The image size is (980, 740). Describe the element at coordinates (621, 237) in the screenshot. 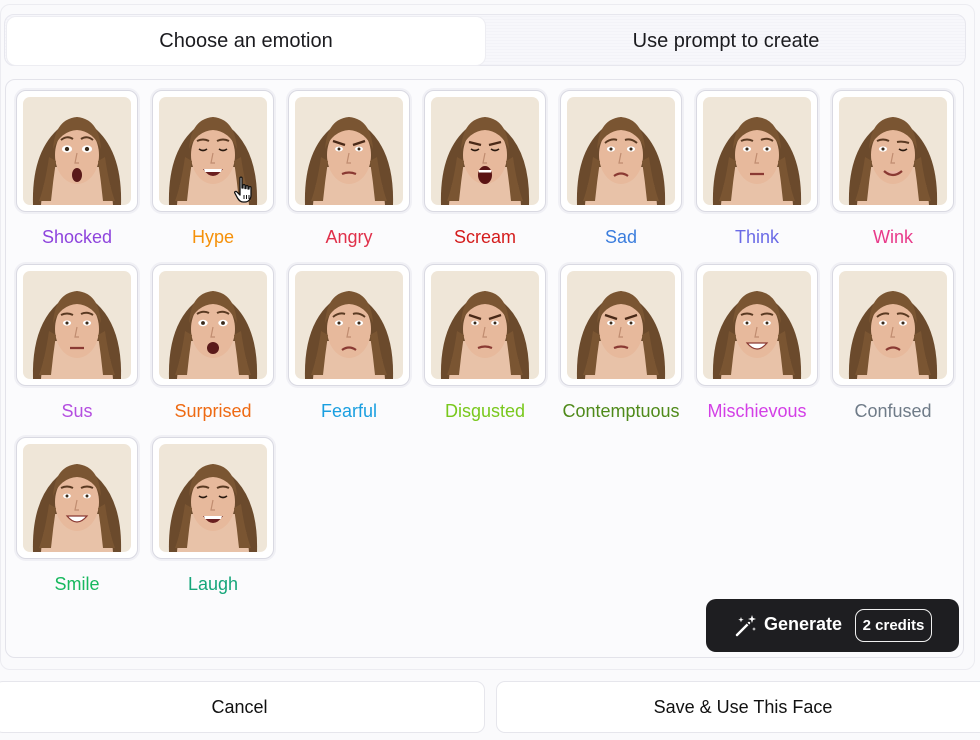

I see `emotion-label: Sad` at that location.